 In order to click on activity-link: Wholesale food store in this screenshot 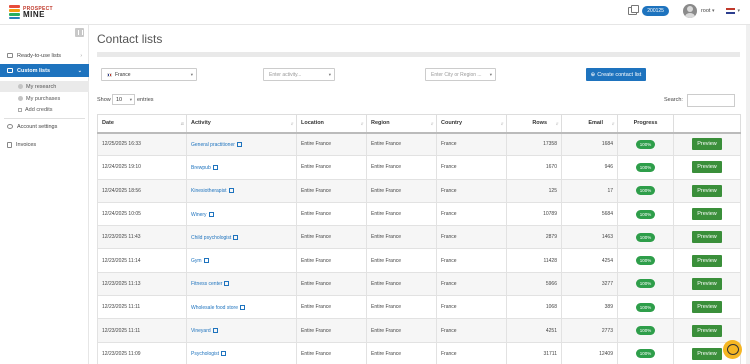, I will do `click(218, 307)`.